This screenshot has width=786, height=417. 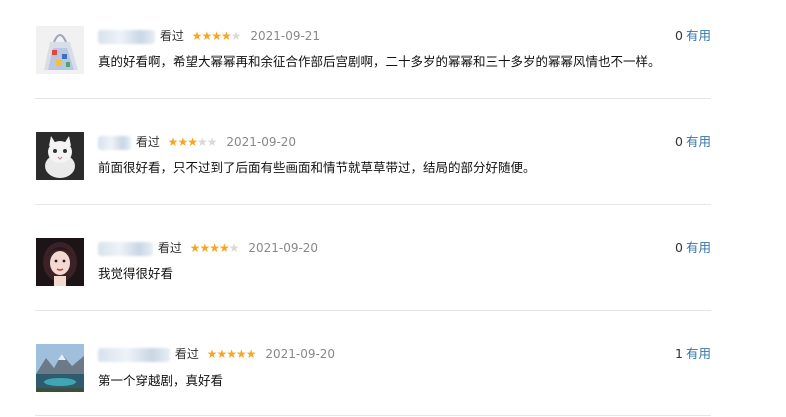 I want to click on review-text: 我觉得很好看, so click(x=136, y=273).